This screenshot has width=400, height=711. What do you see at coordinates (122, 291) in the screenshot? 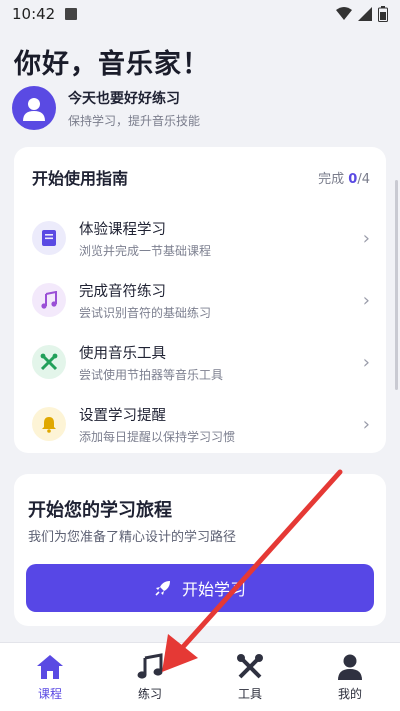
I see `item-title: 完成音符练习` at bounding box center [122, 291].